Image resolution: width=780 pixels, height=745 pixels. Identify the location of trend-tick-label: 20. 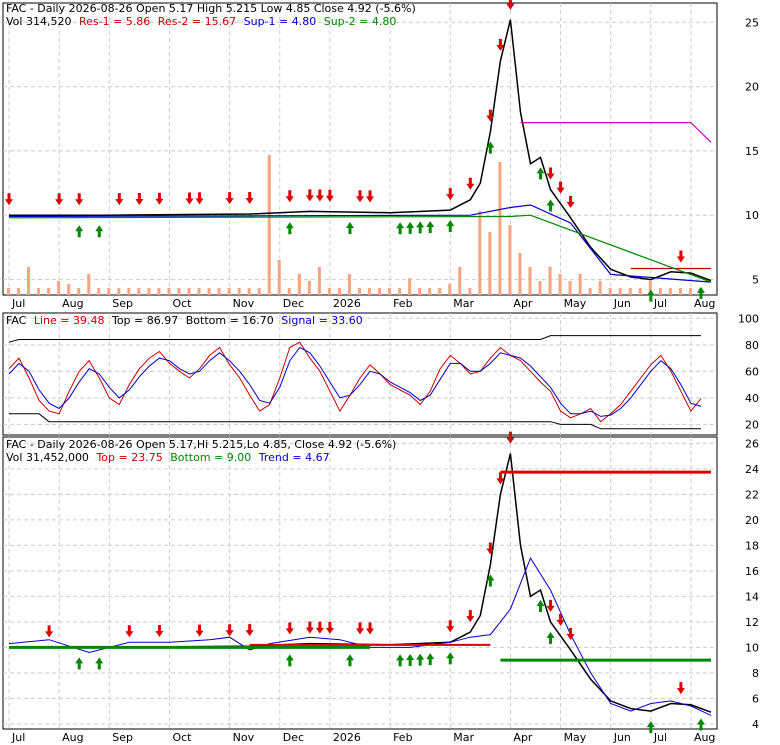
(752, 520).